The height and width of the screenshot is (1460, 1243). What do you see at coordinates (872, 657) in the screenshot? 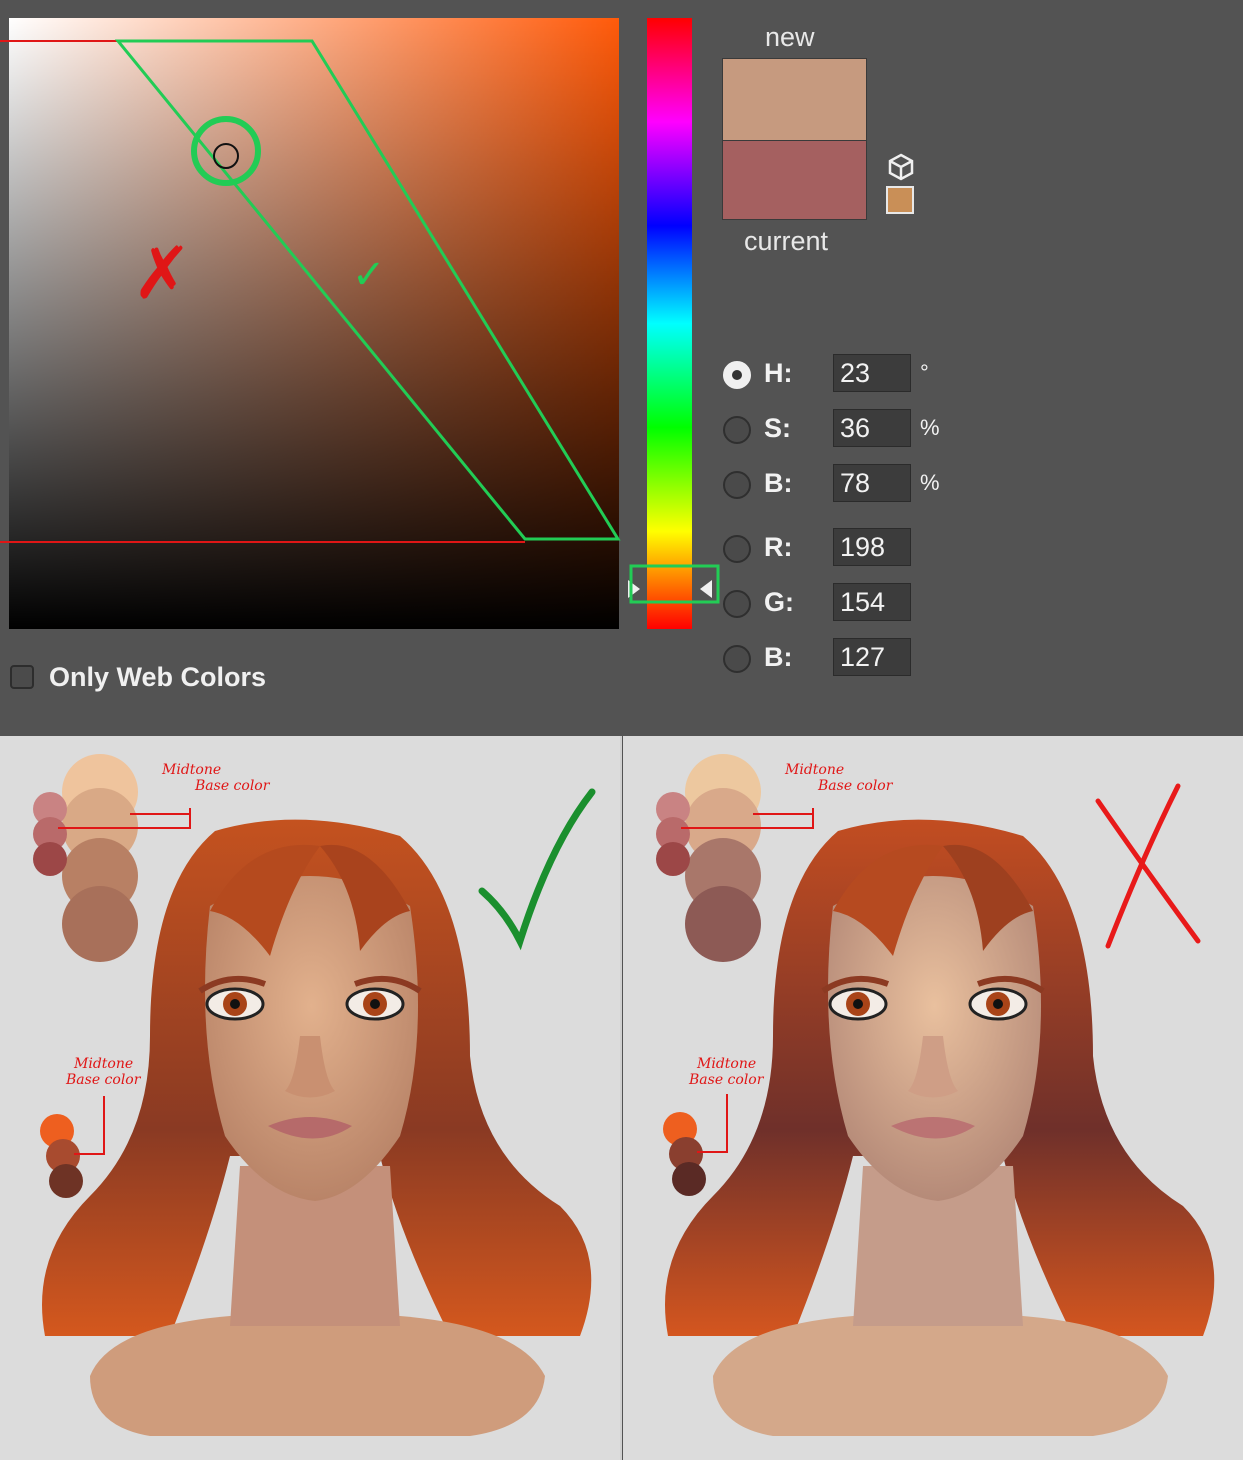
I see `blue-input: 127` at bounding box center [872, 657].